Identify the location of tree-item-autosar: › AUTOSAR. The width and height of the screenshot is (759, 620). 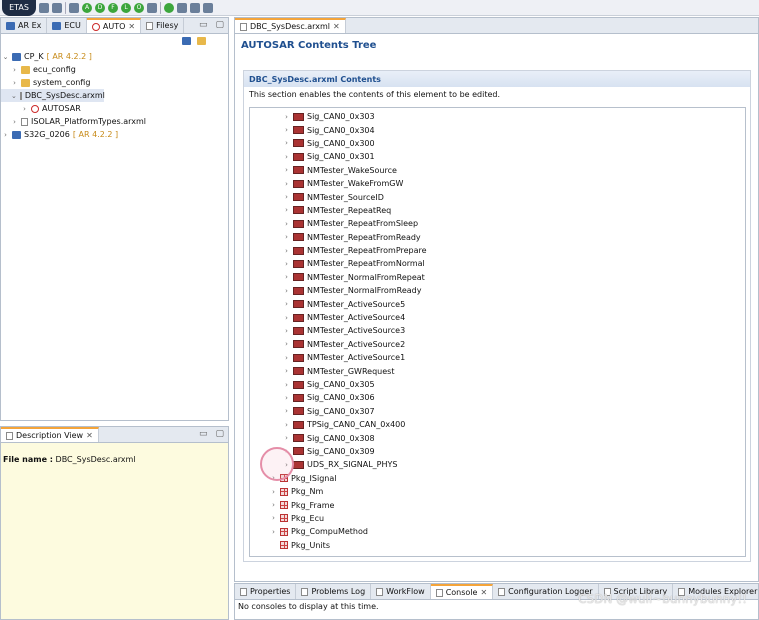
(114, 108).